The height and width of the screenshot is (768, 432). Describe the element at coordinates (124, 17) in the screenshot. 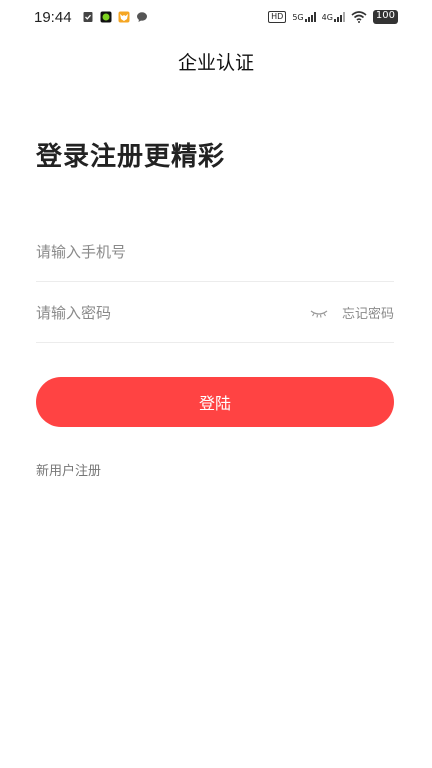

I see `fox-app-icon` at that location.